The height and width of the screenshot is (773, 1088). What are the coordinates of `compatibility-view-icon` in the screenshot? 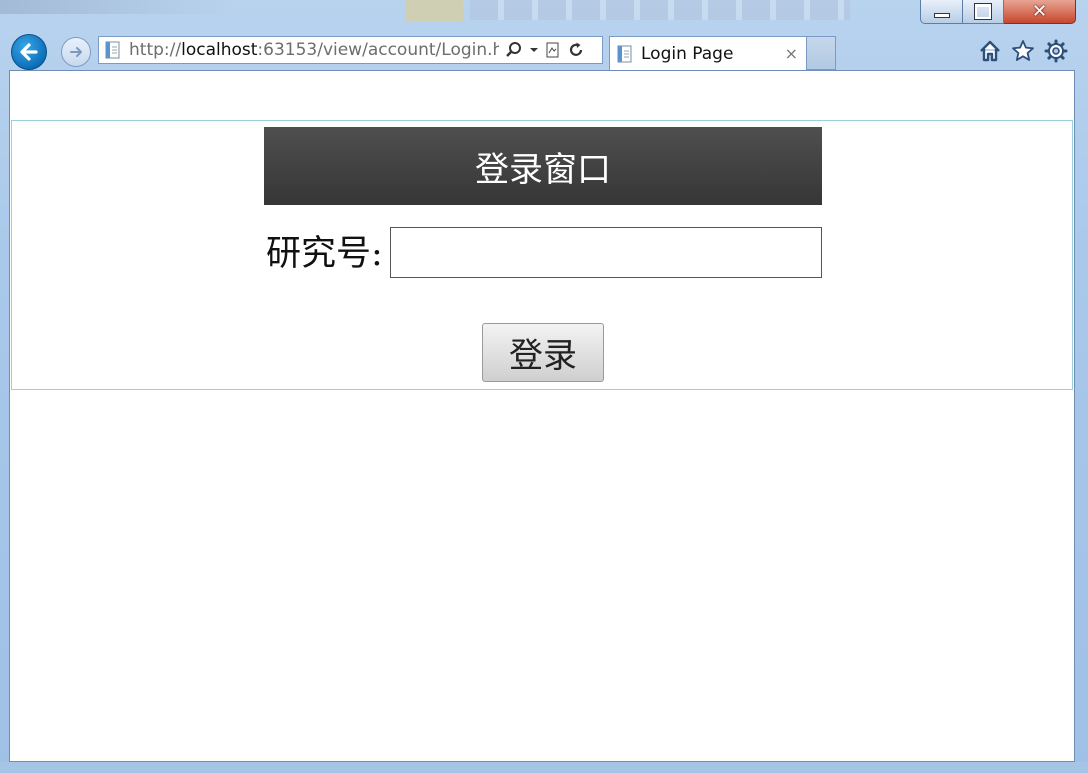 It's located at (553, 50).